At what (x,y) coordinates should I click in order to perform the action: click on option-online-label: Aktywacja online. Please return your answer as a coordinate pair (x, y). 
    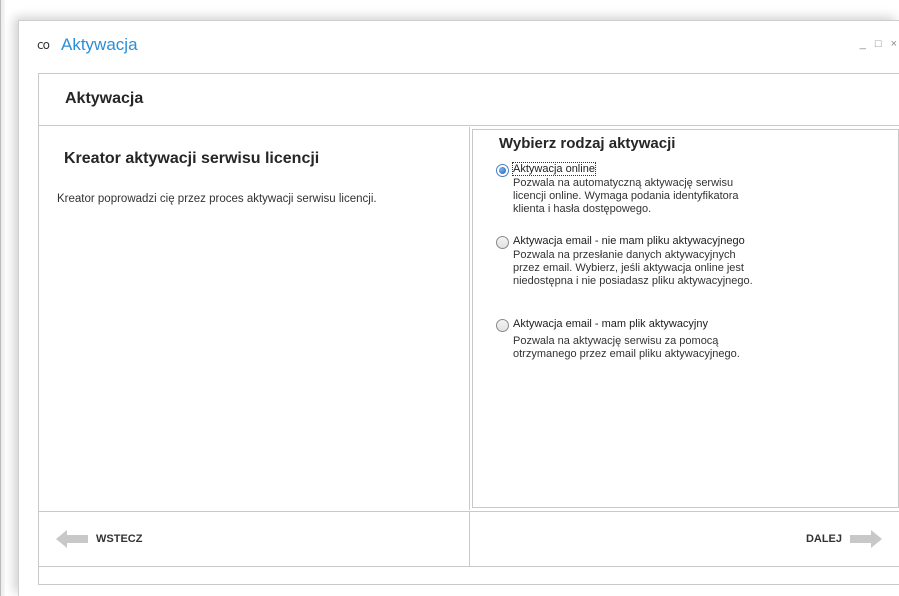
    Looking at the image, I should click on (554, 169).